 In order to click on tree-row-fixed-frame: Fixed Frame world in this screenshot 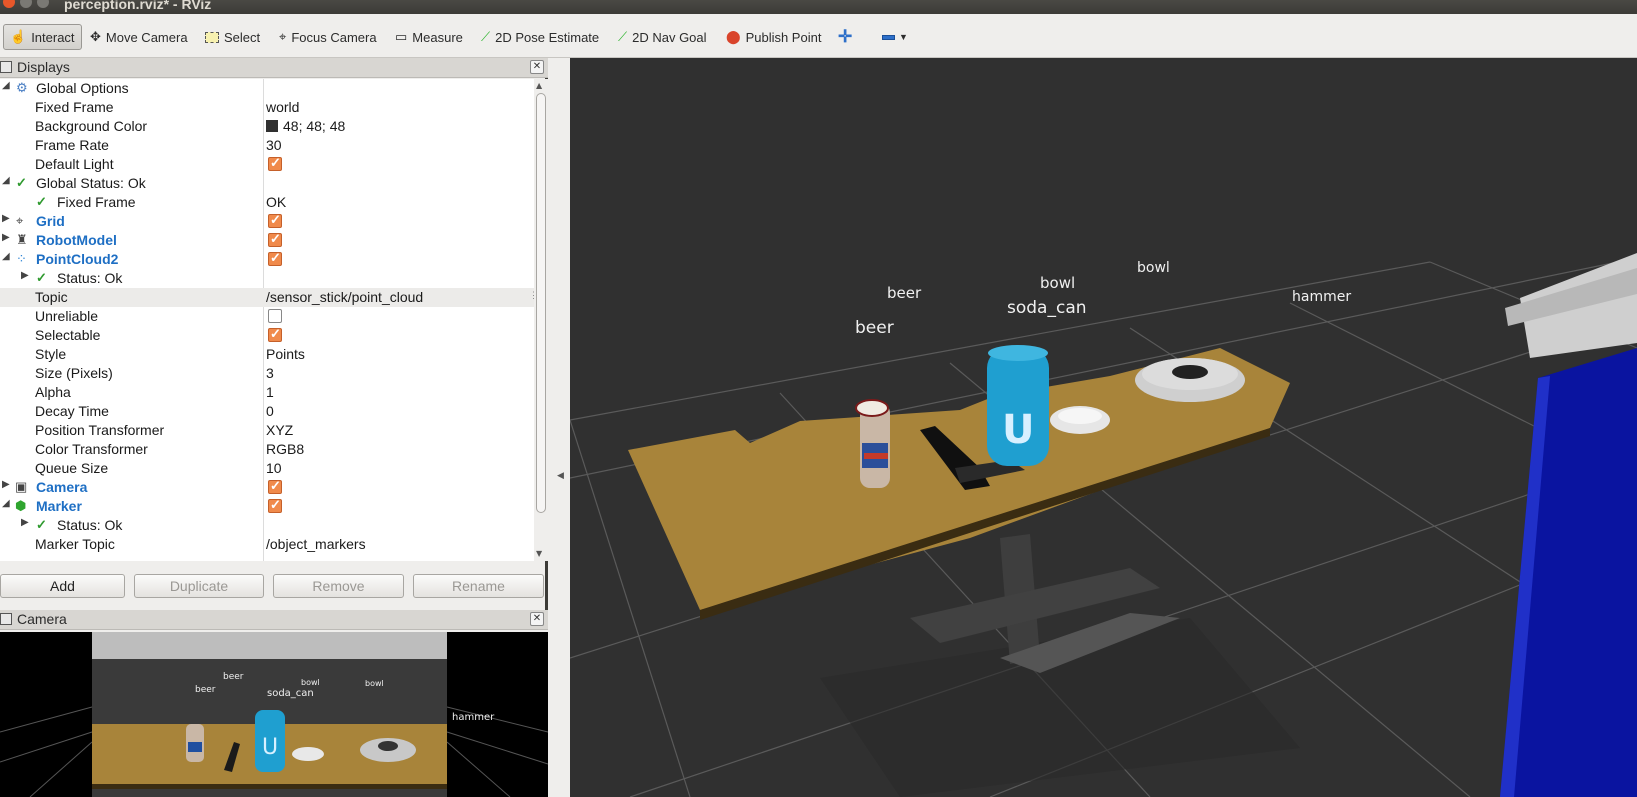, I will do `click(267, 107)`.